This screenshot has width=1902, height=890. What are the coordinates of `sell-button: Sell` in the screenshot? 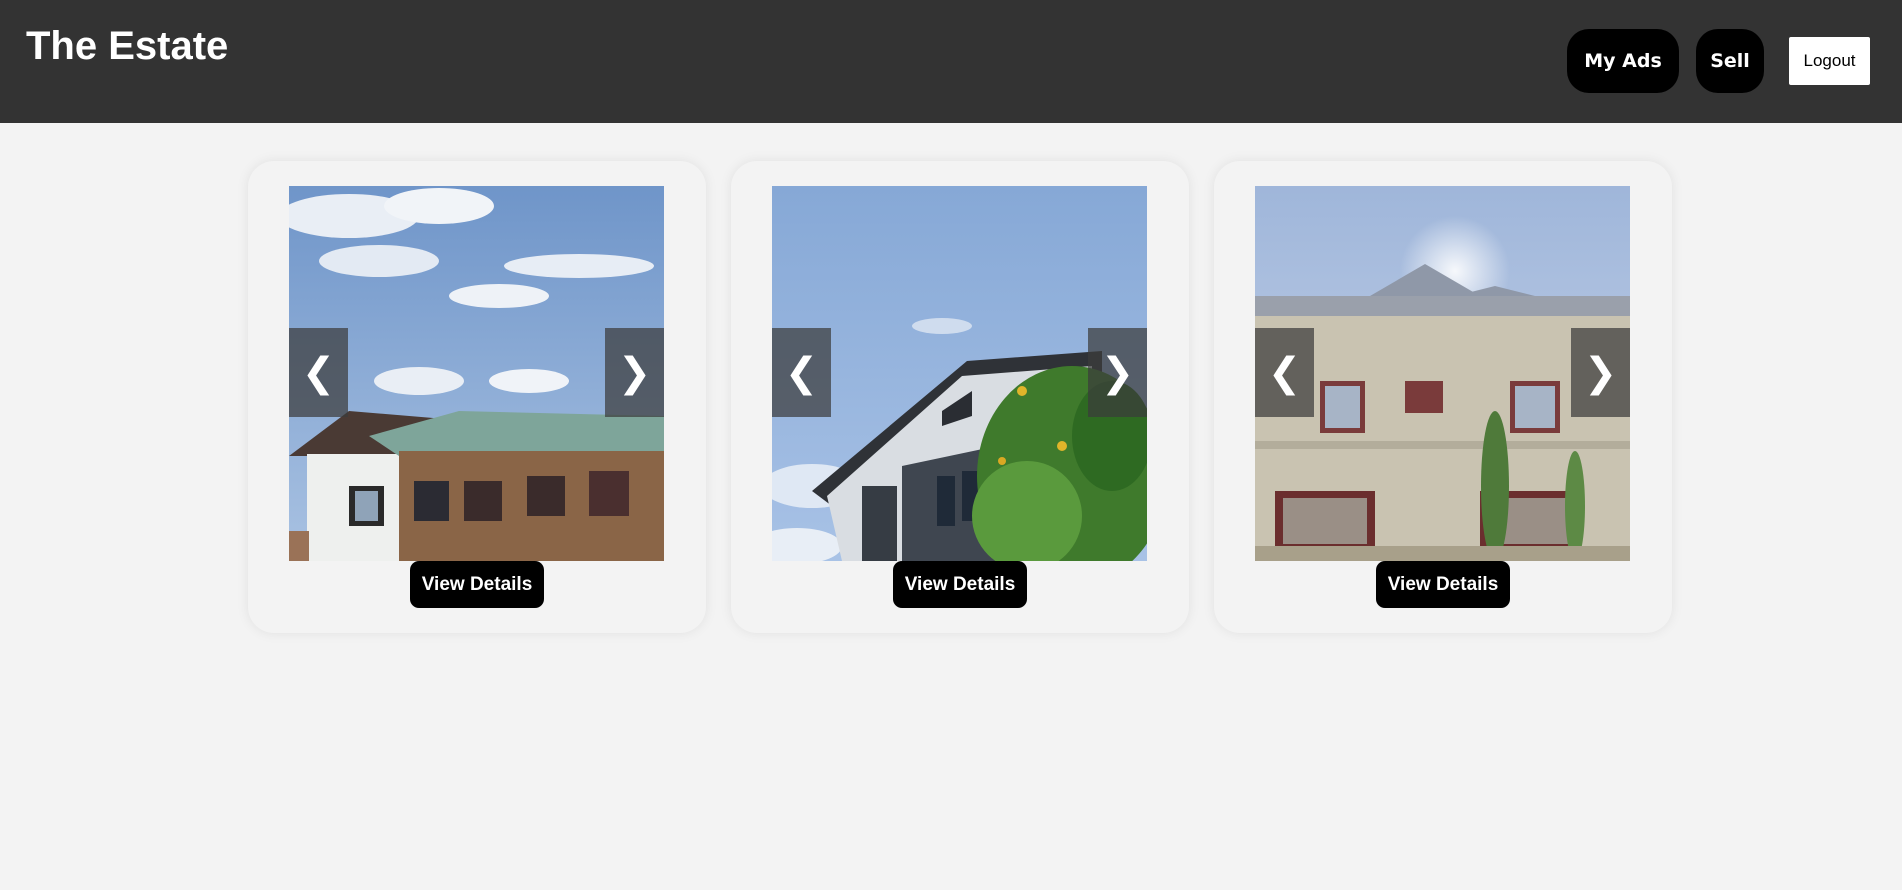 It's located at (1730, 61).